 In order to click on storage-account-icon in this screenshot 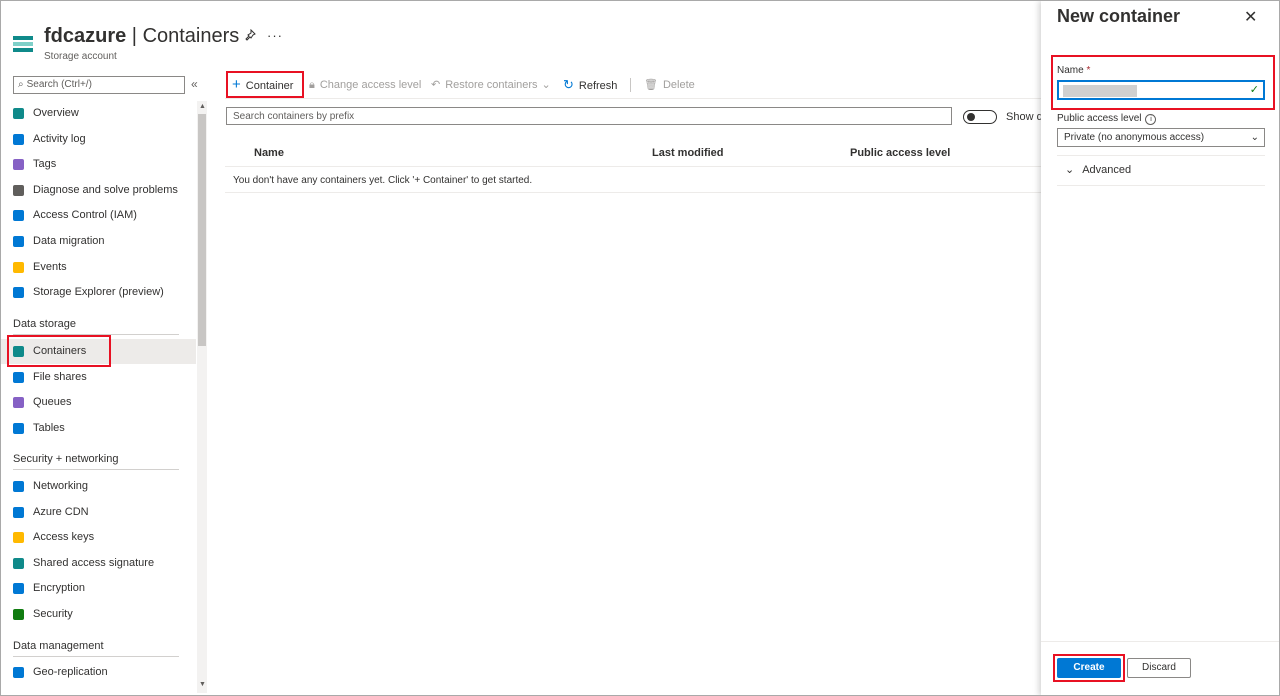, I will do `click(23, 44)`.